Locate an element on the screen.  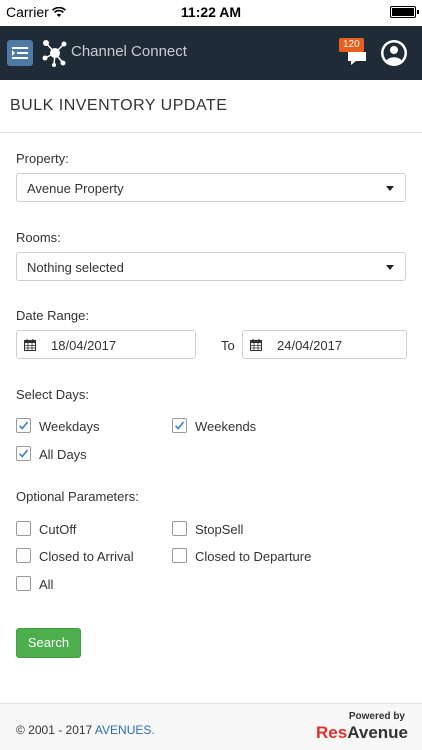
select-days-label: Select Days: is located at coordinates (52, 394).